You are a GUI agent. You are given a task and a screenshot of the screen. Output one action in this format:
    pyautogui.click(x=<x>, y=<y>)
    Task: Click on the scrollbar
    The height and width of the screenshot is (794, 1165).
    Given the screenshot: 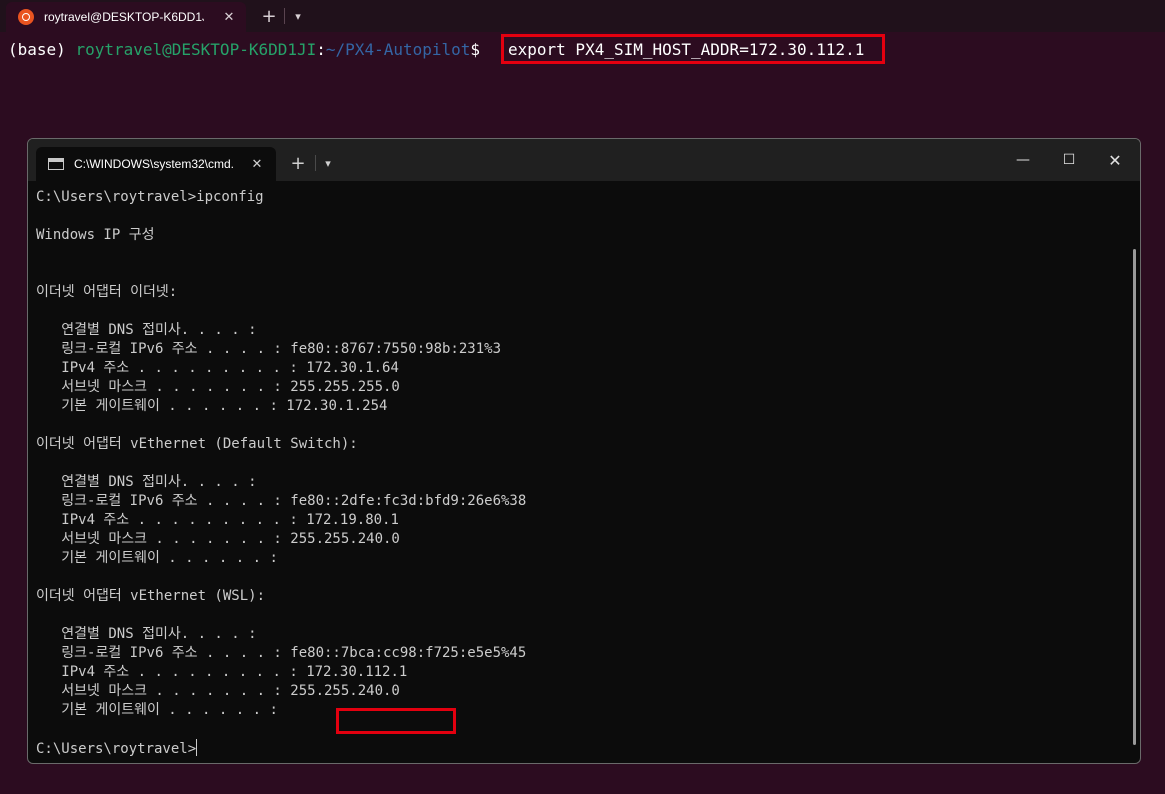 What is the action you would take?
    pyautogui.click(x=1134, y=497)
    